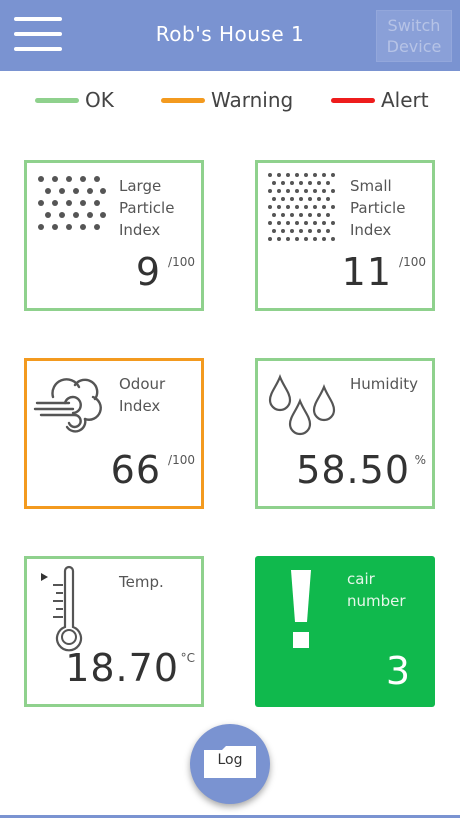 This screenshot has width=460, height=818. What do you see at coordinates (147, 208) in the screenshot?
I see `large-particle-label: Large Particle Index` at bounding box center [147, 208].